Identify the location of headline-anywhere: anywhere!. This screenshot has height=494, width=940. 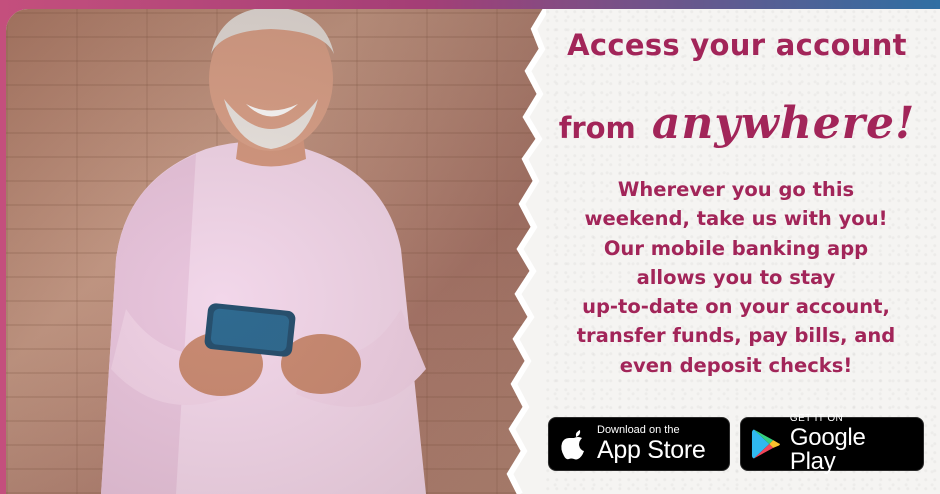
(783, 123).